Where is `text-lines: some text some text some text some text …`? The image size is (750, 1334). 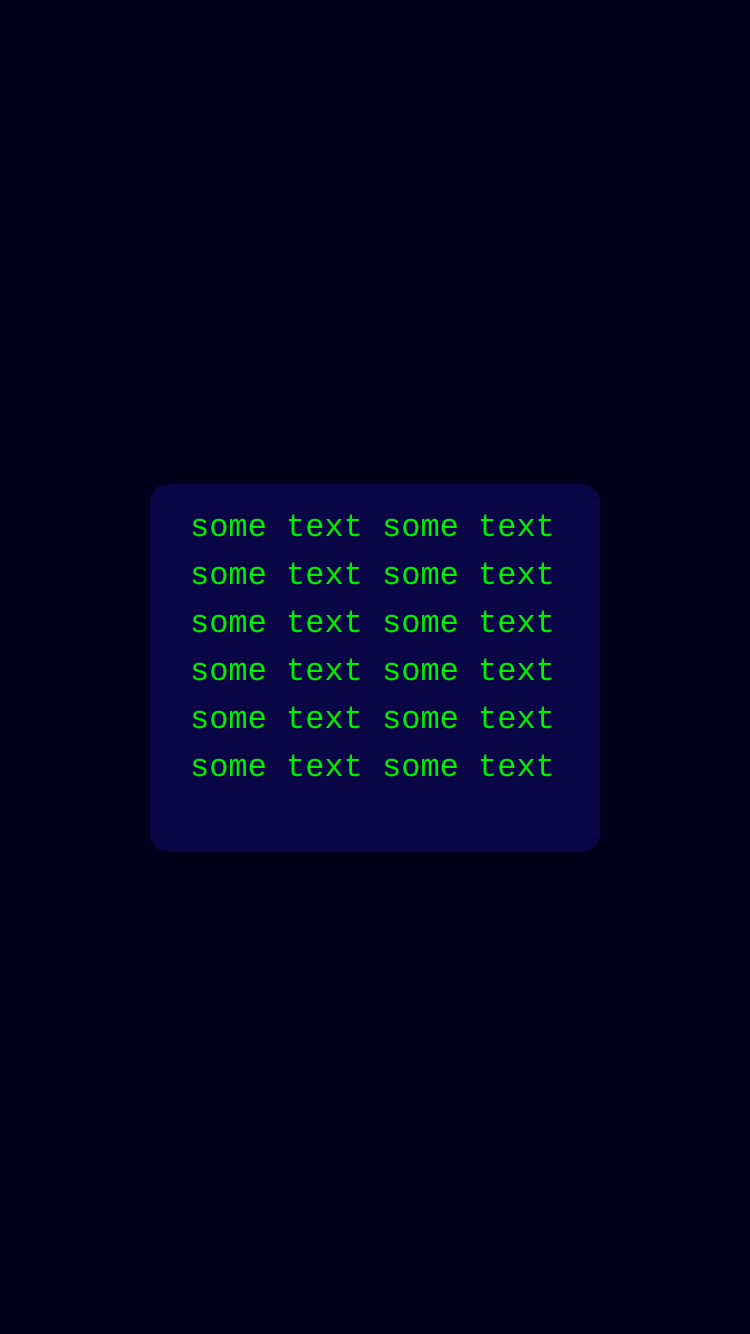 text-lines: some text some text some text some text … is located at coordinates (375, 648).